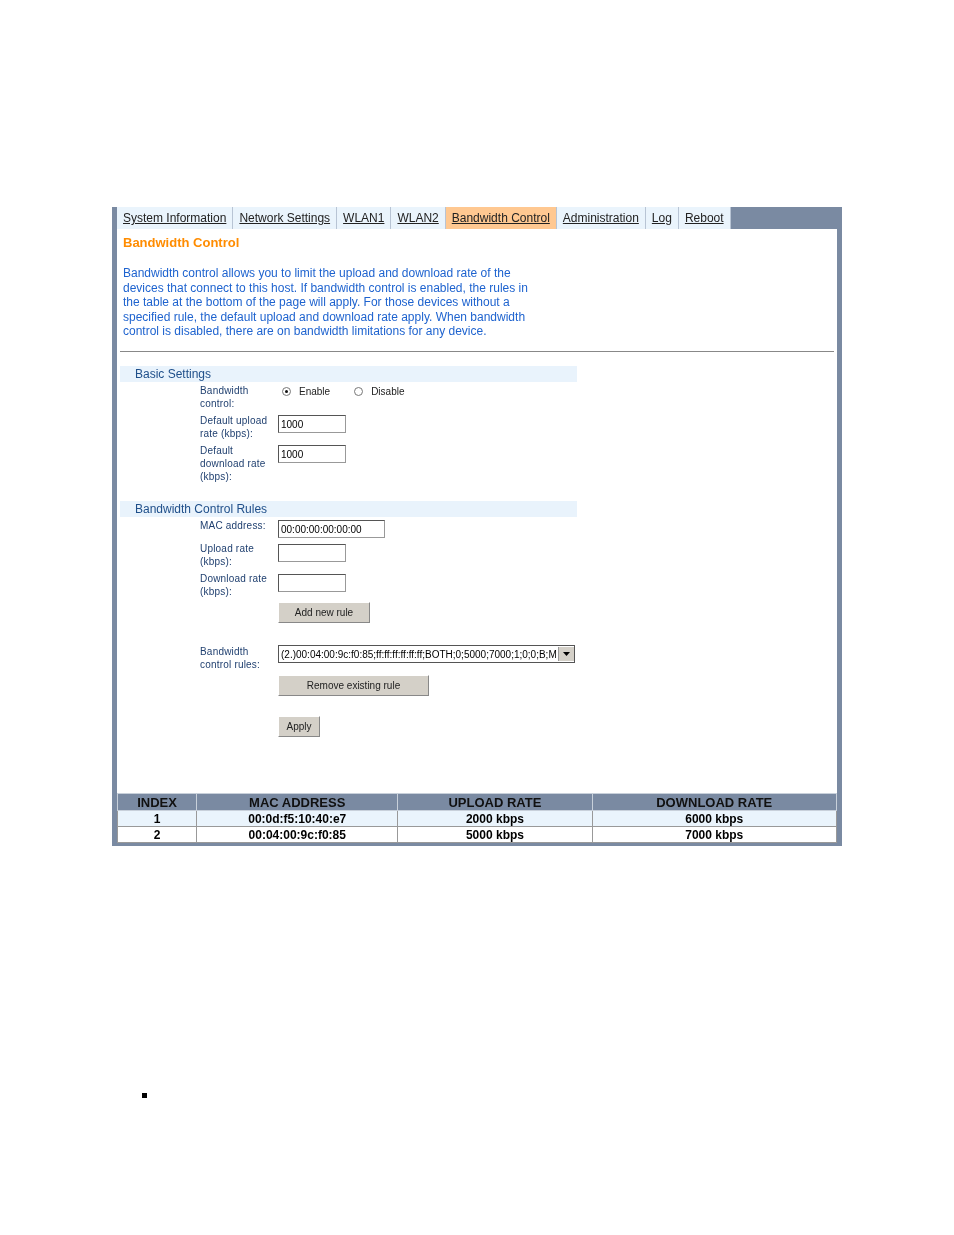 This screenshot has height=1235, width=954. What do you see at coordinates (234, 426) in the screenshot?
I see `field-label: Default upload rate (kbps):` at bounding box center [234, 426].